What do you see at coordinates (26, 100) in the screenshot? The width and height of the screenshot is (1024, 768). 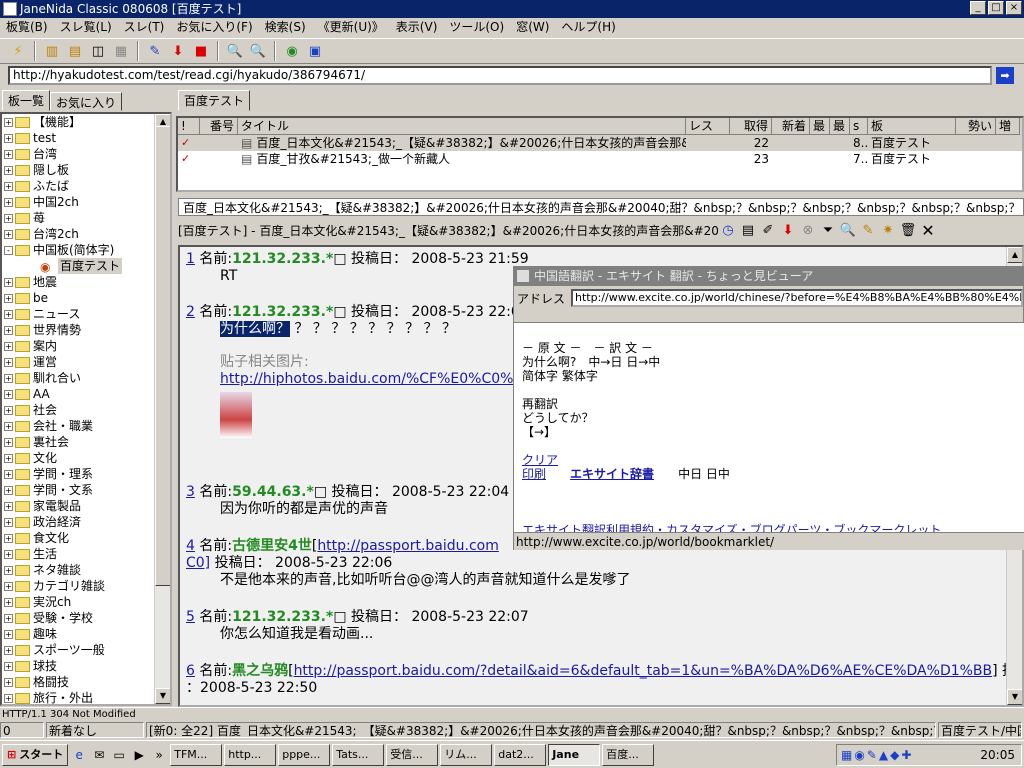 I see `tab-board-list: 板一覧` at bounding box center [26, 100].